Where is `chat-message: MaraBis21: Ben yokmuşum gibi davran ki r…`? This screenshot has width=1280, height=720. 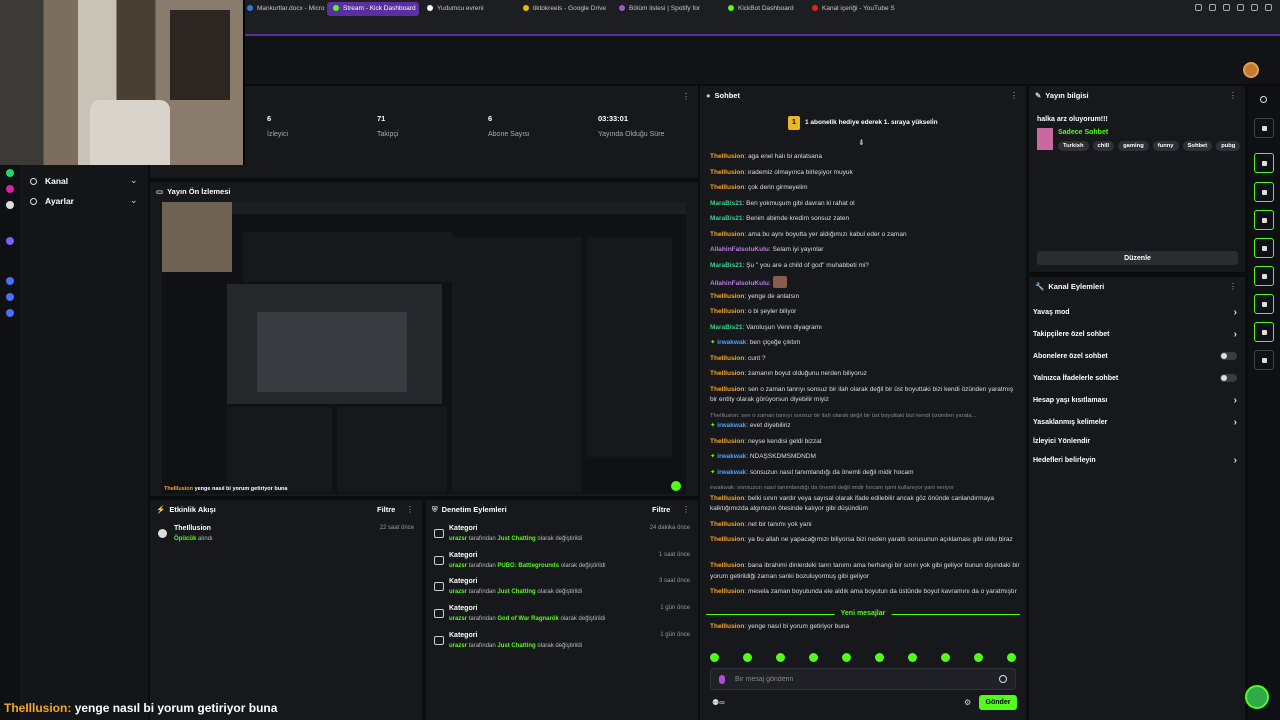 chat-message: MaraBis21: Ben yokmuşum gibi davran ki r… is located at coordinates (865, 204).